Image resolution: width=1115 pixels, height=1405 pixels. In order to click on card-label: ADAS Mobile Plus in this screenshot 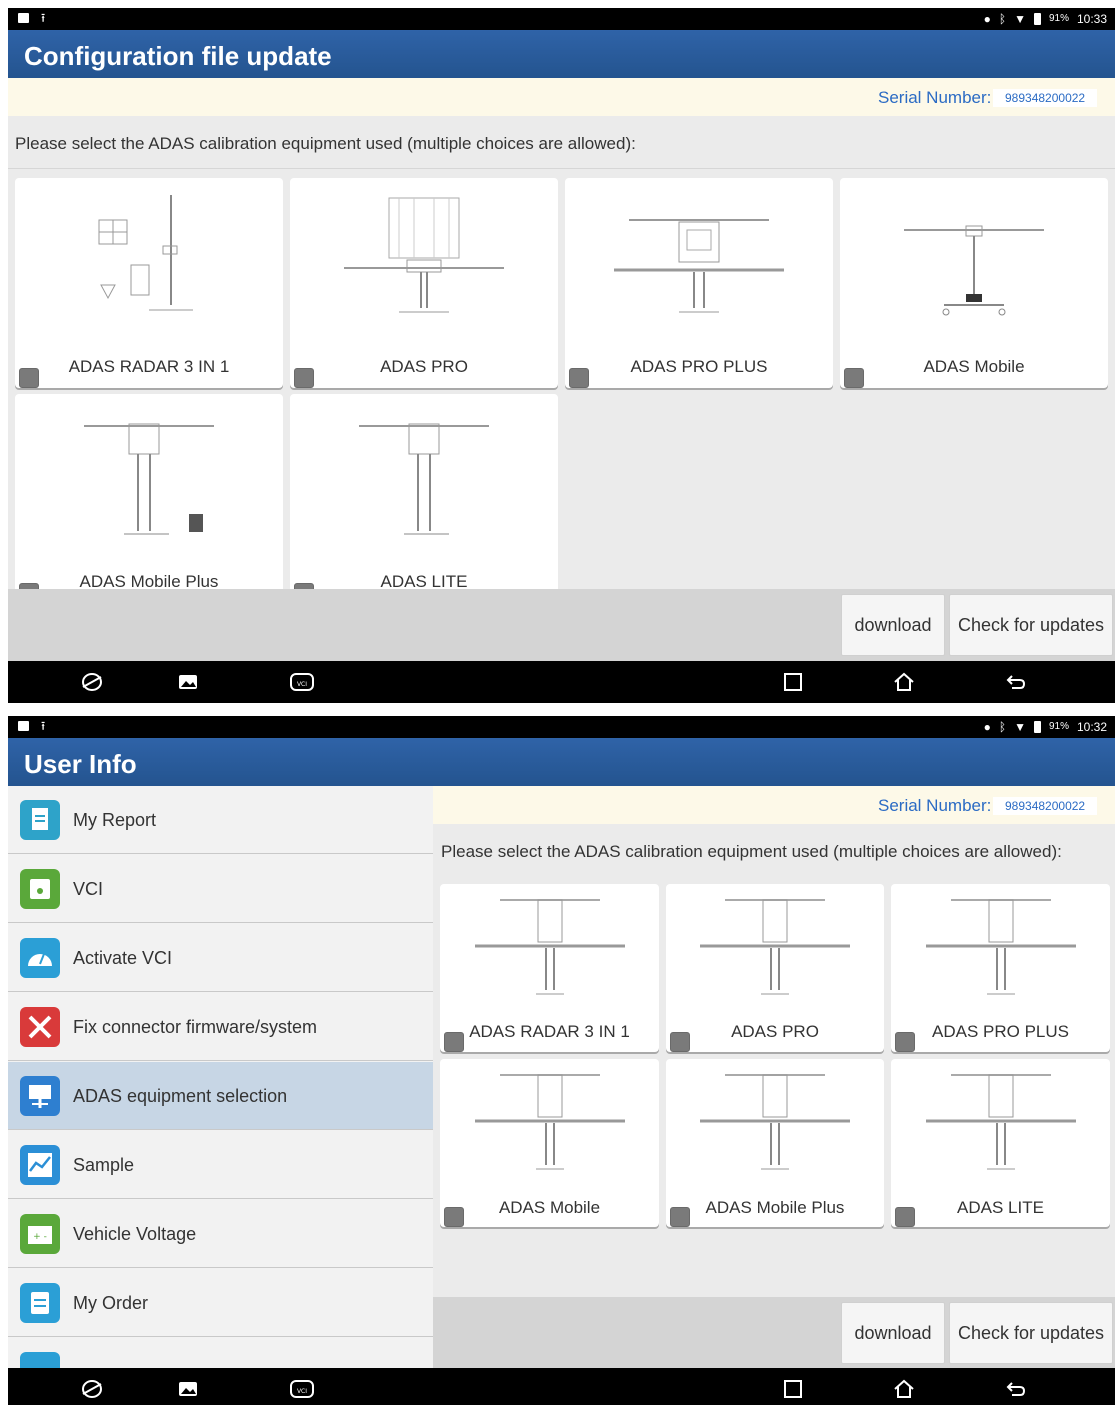, I will do `click(775, 1207)`.